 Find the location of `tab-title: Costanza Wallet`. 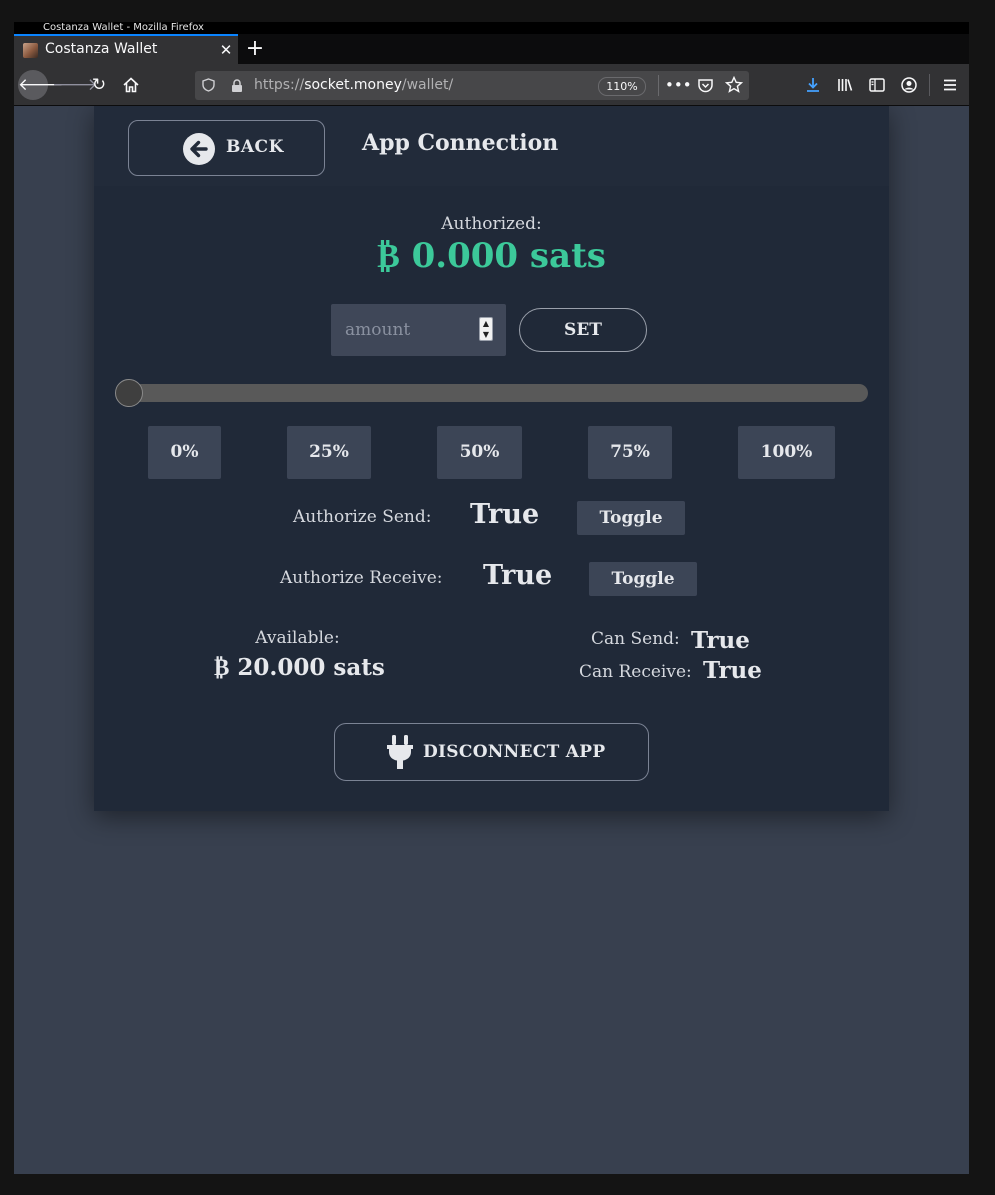

tab-title: Costanza Wallet is located at coordinates (101, 49).